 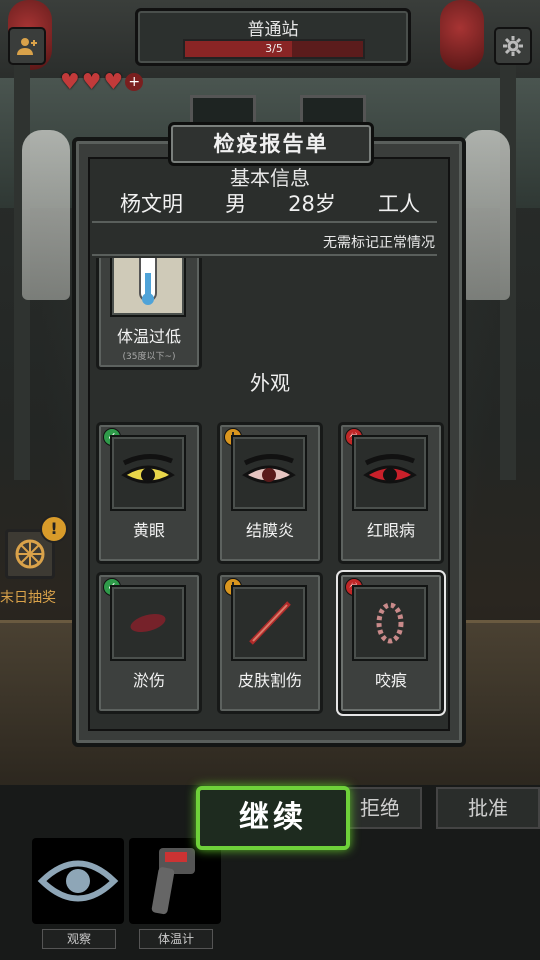 What do you see at coordinates (149, 357) in the screenshot?
I see `temperature-card-sub: (35度以下~)` at bounding box center [149, 357].